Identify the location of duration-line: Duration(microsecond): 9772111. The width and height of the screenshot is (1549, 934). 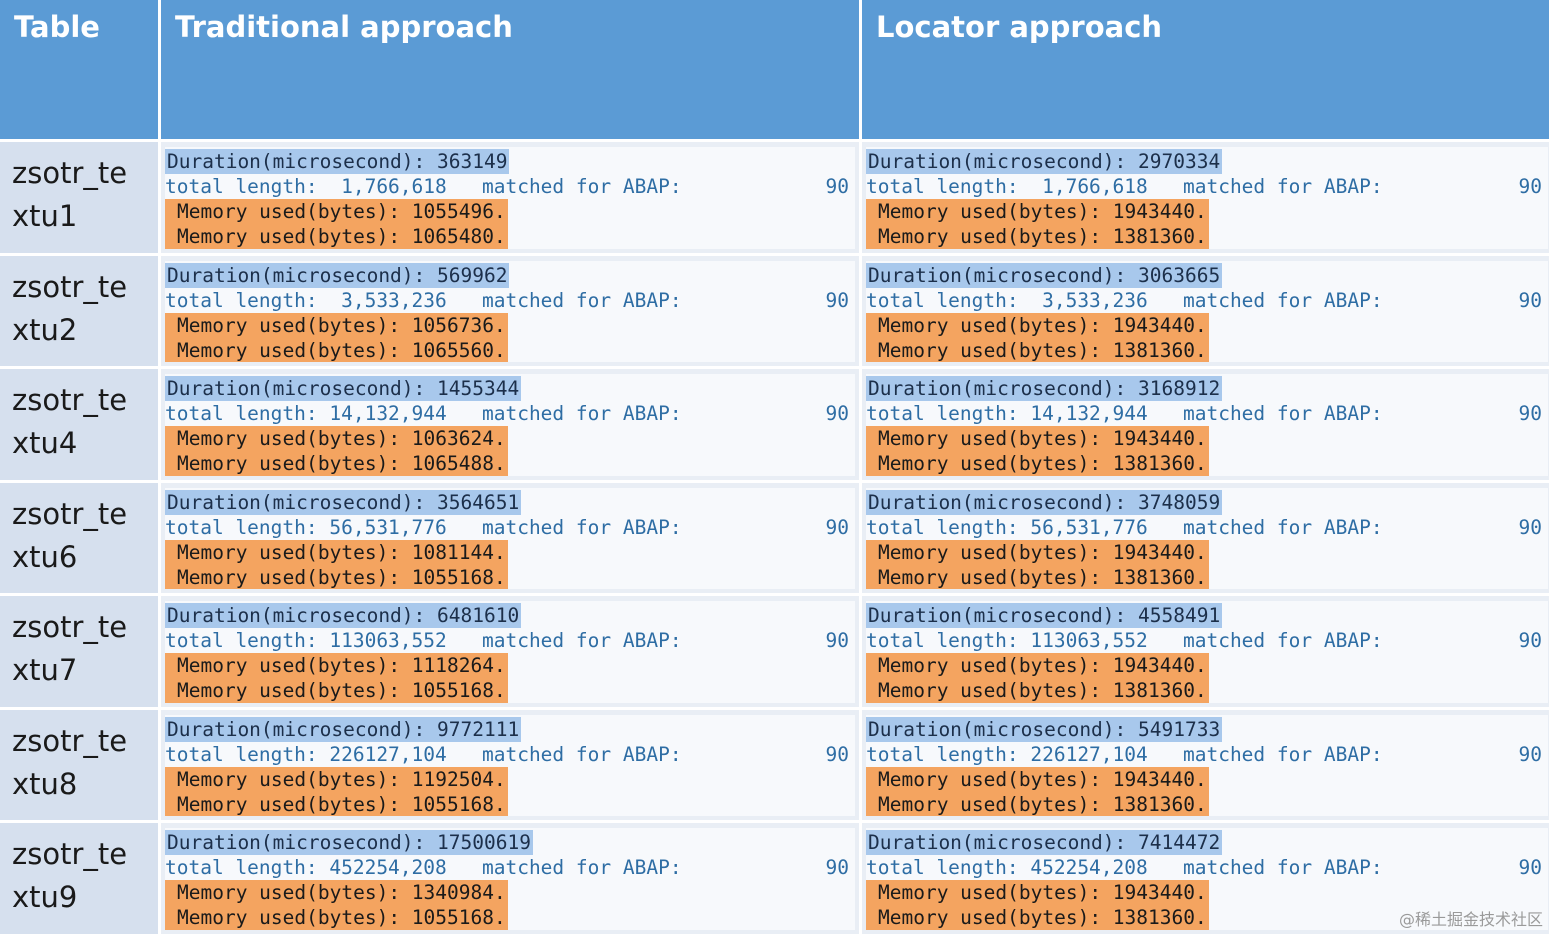
(510, 729).